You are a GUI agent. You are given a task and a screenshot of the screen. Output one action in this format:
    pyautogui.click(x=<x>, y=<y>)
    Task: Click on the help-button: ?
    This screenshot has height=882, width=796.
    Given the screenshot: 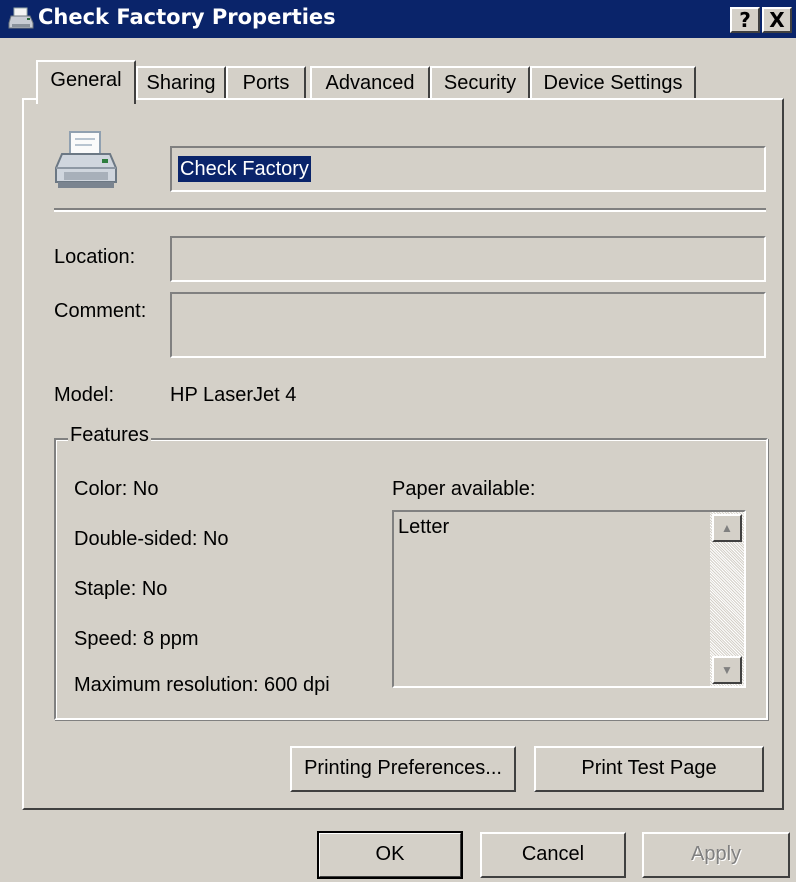 What is the action you would take?
    pyautogui.click(x=745, y=20)
    